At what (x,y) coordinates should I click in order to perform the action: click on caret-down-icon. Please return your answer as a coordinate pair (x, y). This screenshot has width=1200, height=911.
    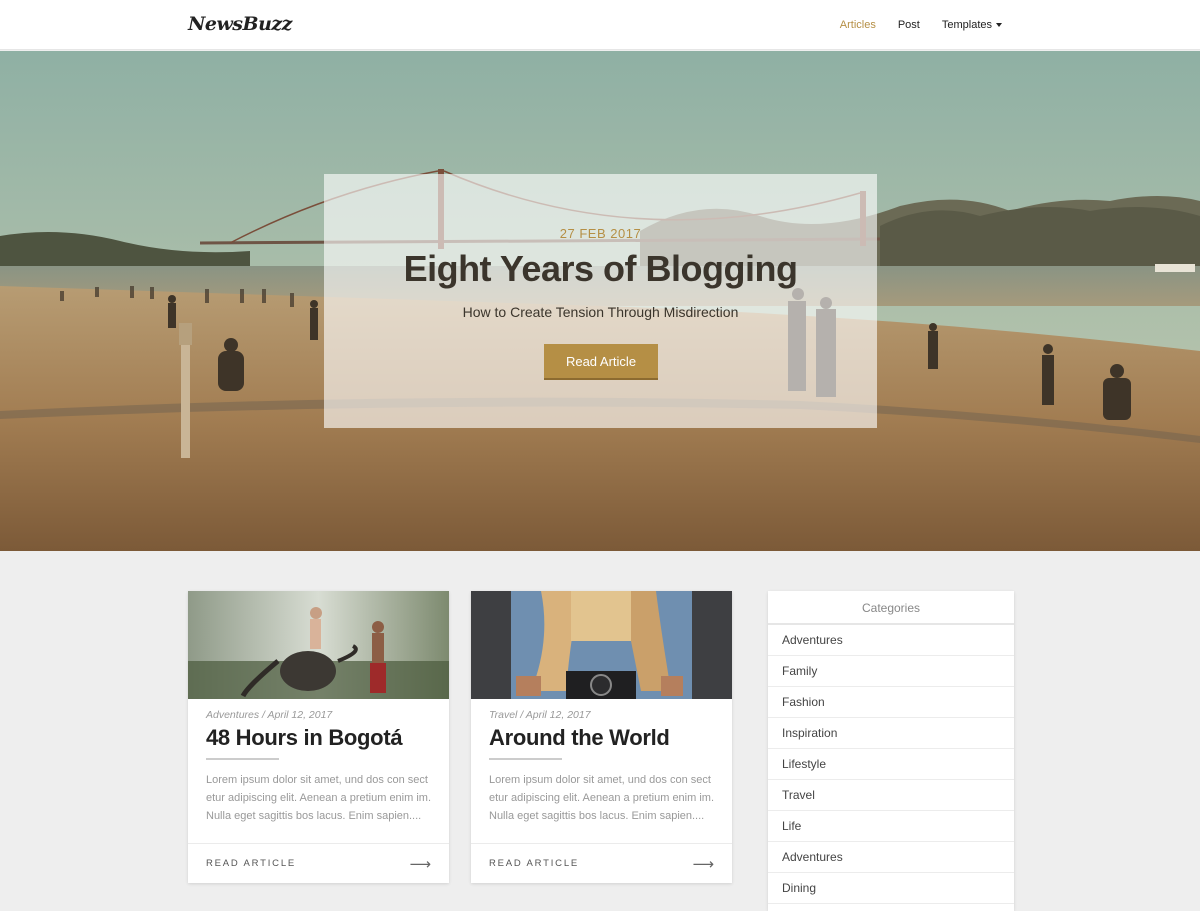
    Looking at the image, I should click on (999, 25).